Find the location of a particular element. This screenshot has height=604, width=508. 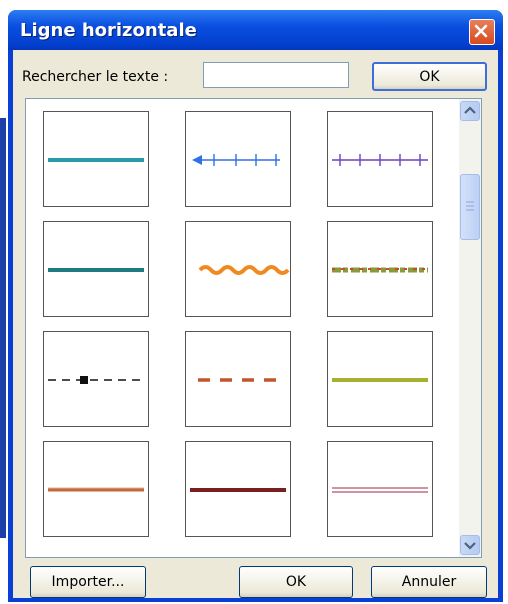

grip-icon is located at coordinates (470, 206).